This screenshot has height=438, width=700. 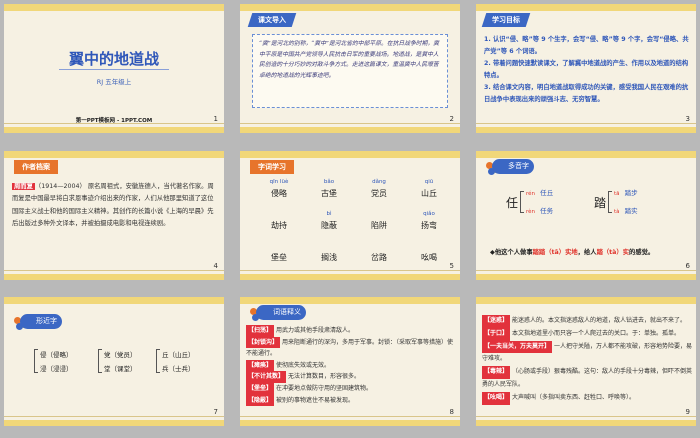 What do you see at coordinates (587, 321) in the screenshot?
I see `glossary-item: 【迷惑】 能迷惑人的。本文指迷惑敌人的地道，敌人钻进去，就出不来了。` at bounding box center [587, 321].